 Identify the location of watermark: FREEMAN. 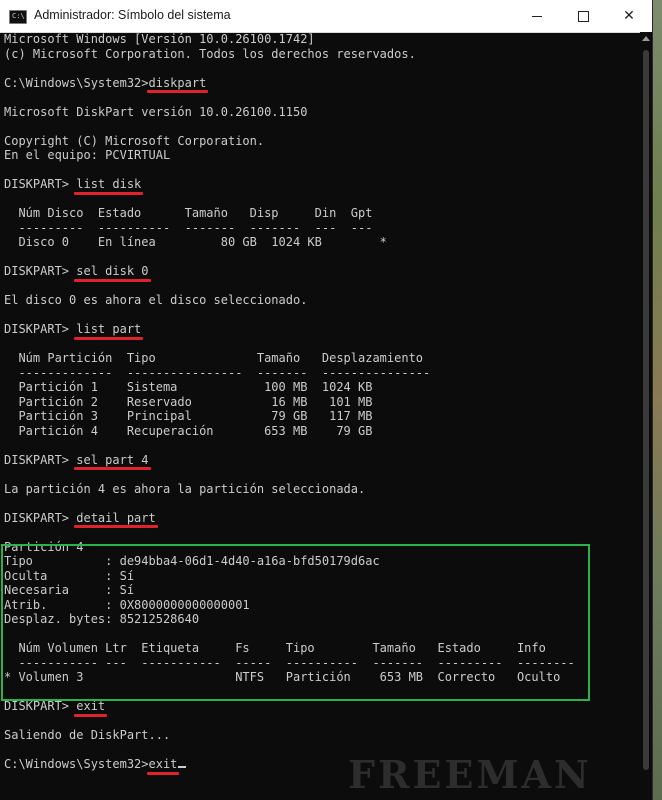
(470, 774).